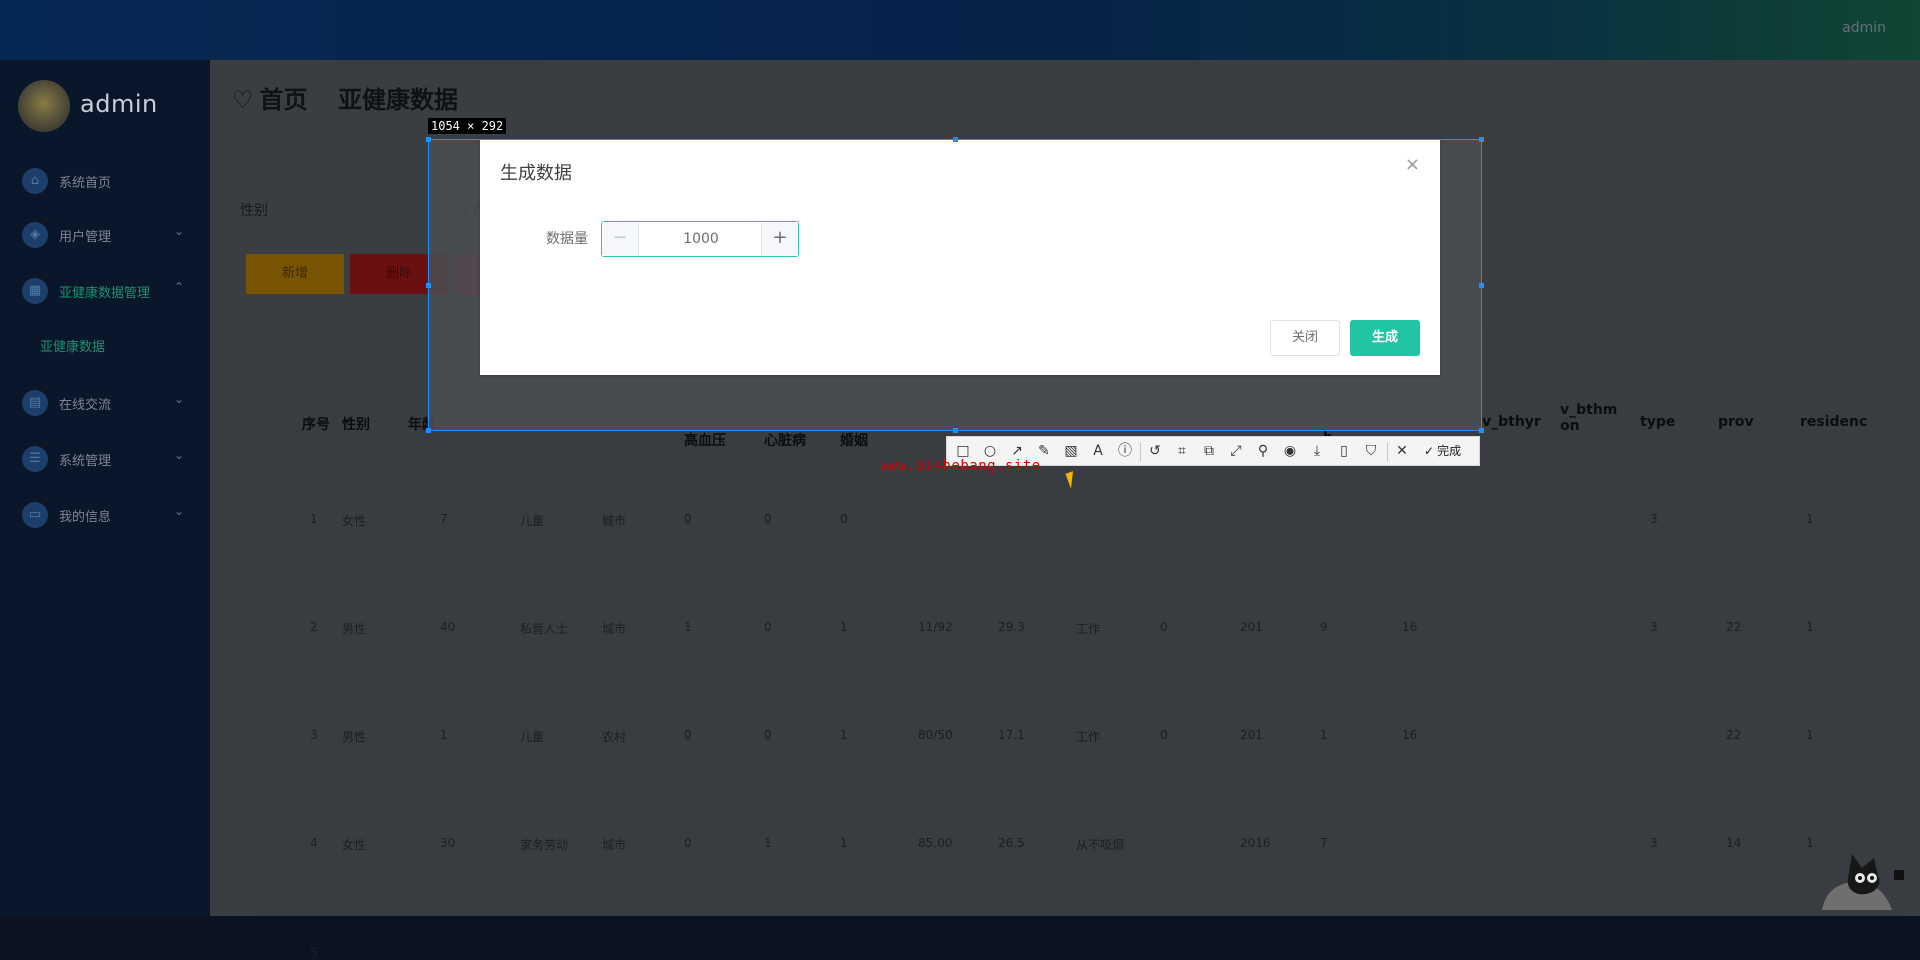 The image size is (1920, 960). I want to click on sidebar-subitem-health-data: 亚健康数据, so click(112, 347).